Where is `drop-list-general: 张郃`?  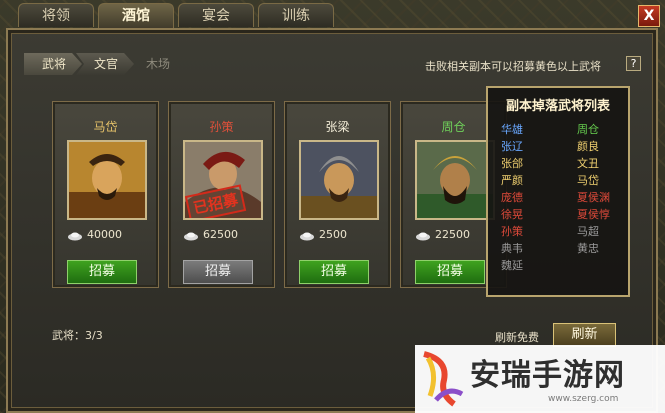 drop-list-general: 张郃 is located at coordinates (512, 163).